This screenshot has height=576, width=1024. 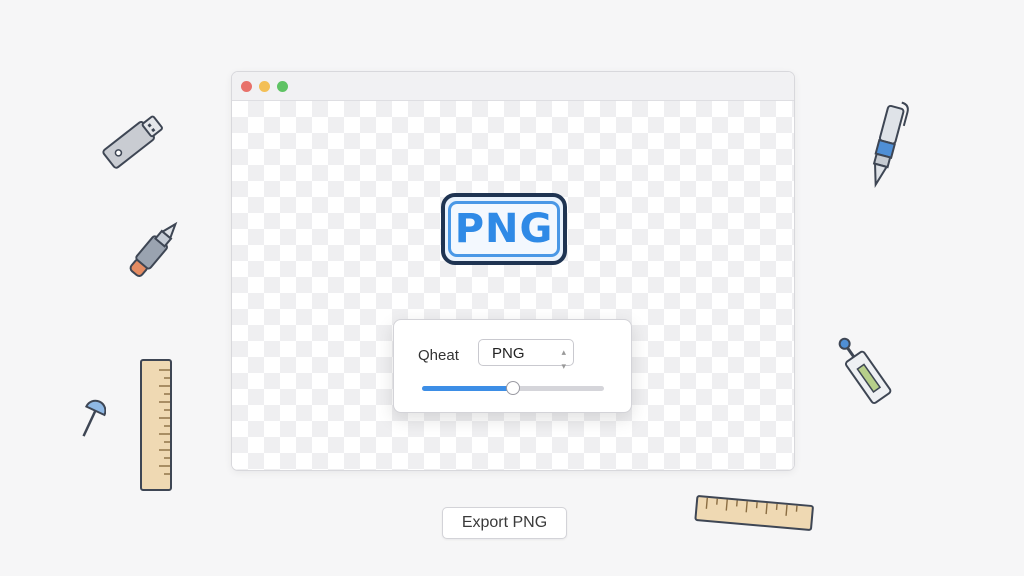 I want to click on quality-slider-thumb, so click(x=513, y=388).